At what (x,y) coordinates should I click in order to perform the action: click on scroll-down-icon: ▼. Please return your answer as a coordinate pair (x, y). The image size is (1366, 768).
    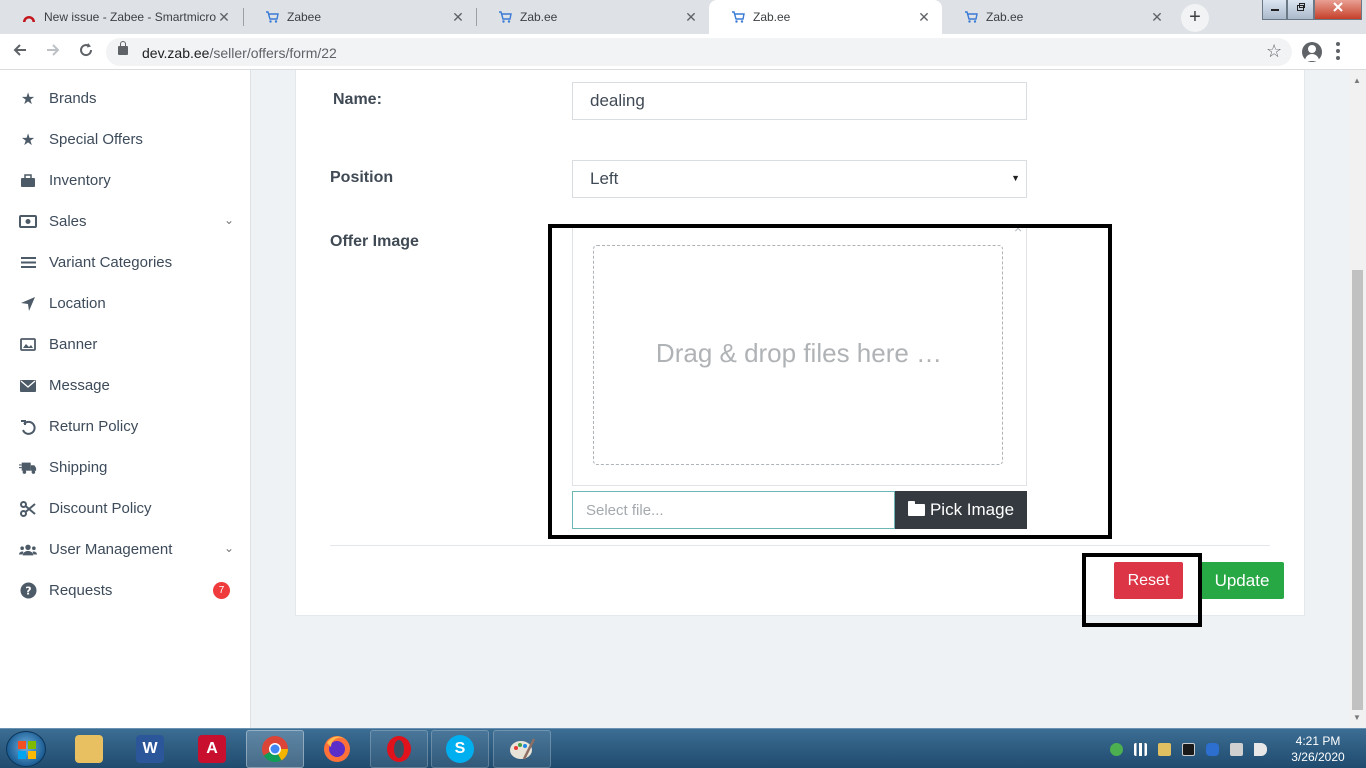
    Looking at the image, I should click on (1357, 717).